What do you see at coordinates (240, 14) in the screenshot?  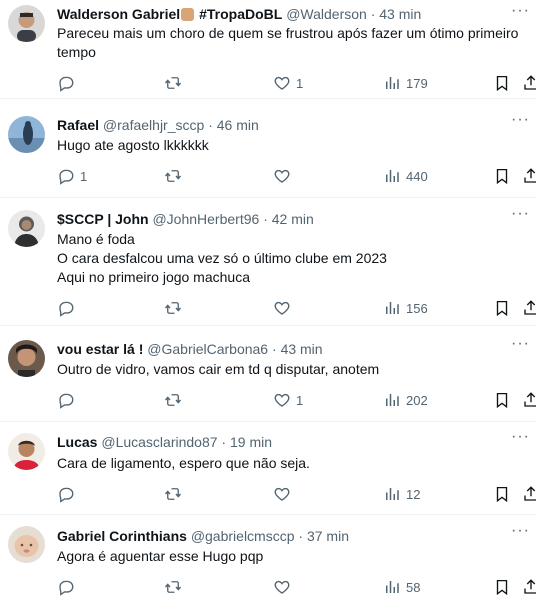 I see `display-name-suffix: #TropaDoBL` at bounding box center [240, 14].